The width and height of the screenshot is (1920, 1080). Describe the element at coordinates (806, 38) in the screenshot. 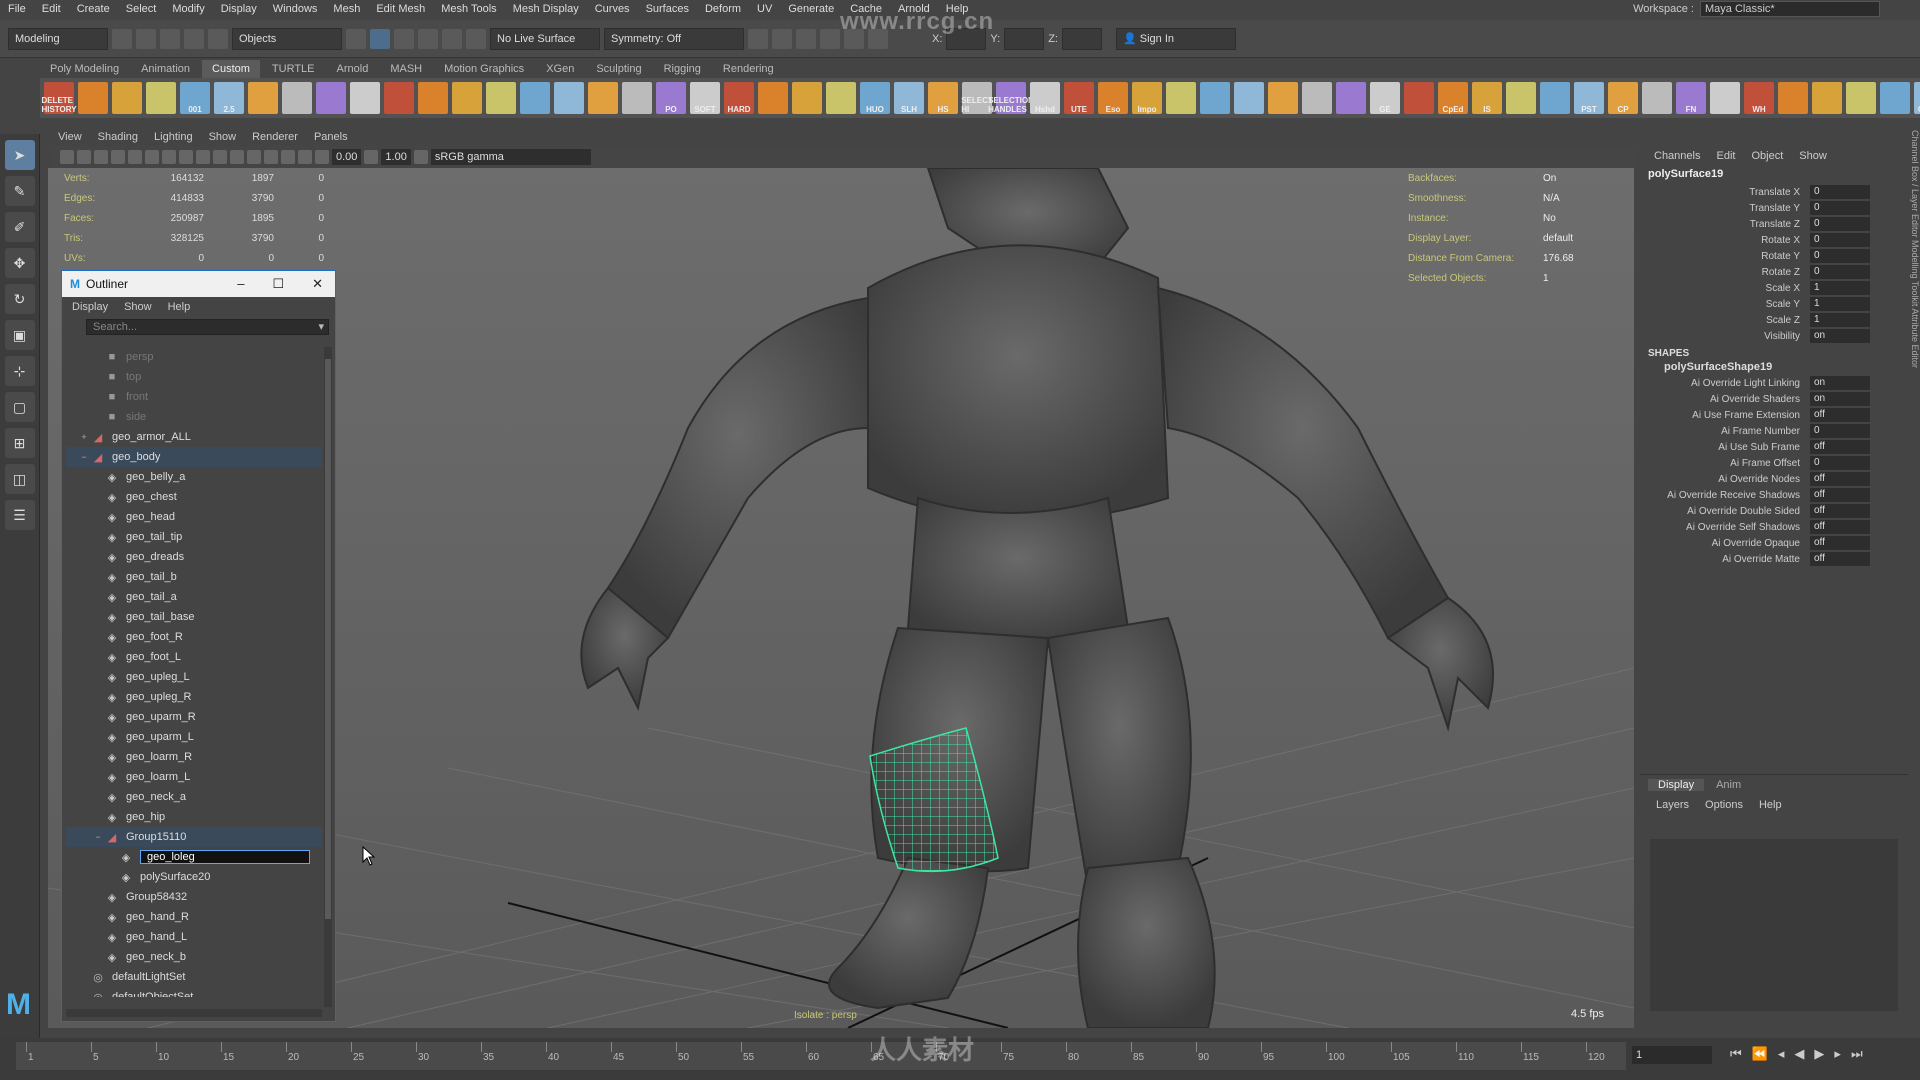

I see `ipr-render-icon` at that location.